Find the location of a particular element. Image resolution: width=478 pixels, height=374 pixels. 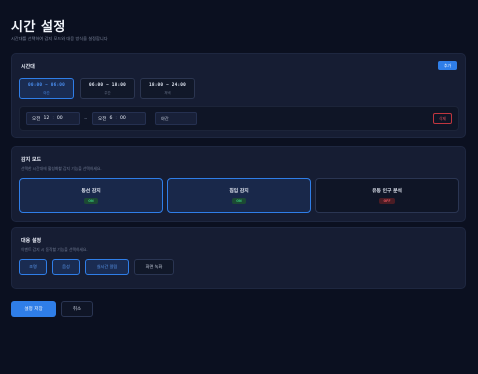

save-settings-button: 설정 저장 is located at coordinates (33, 309).